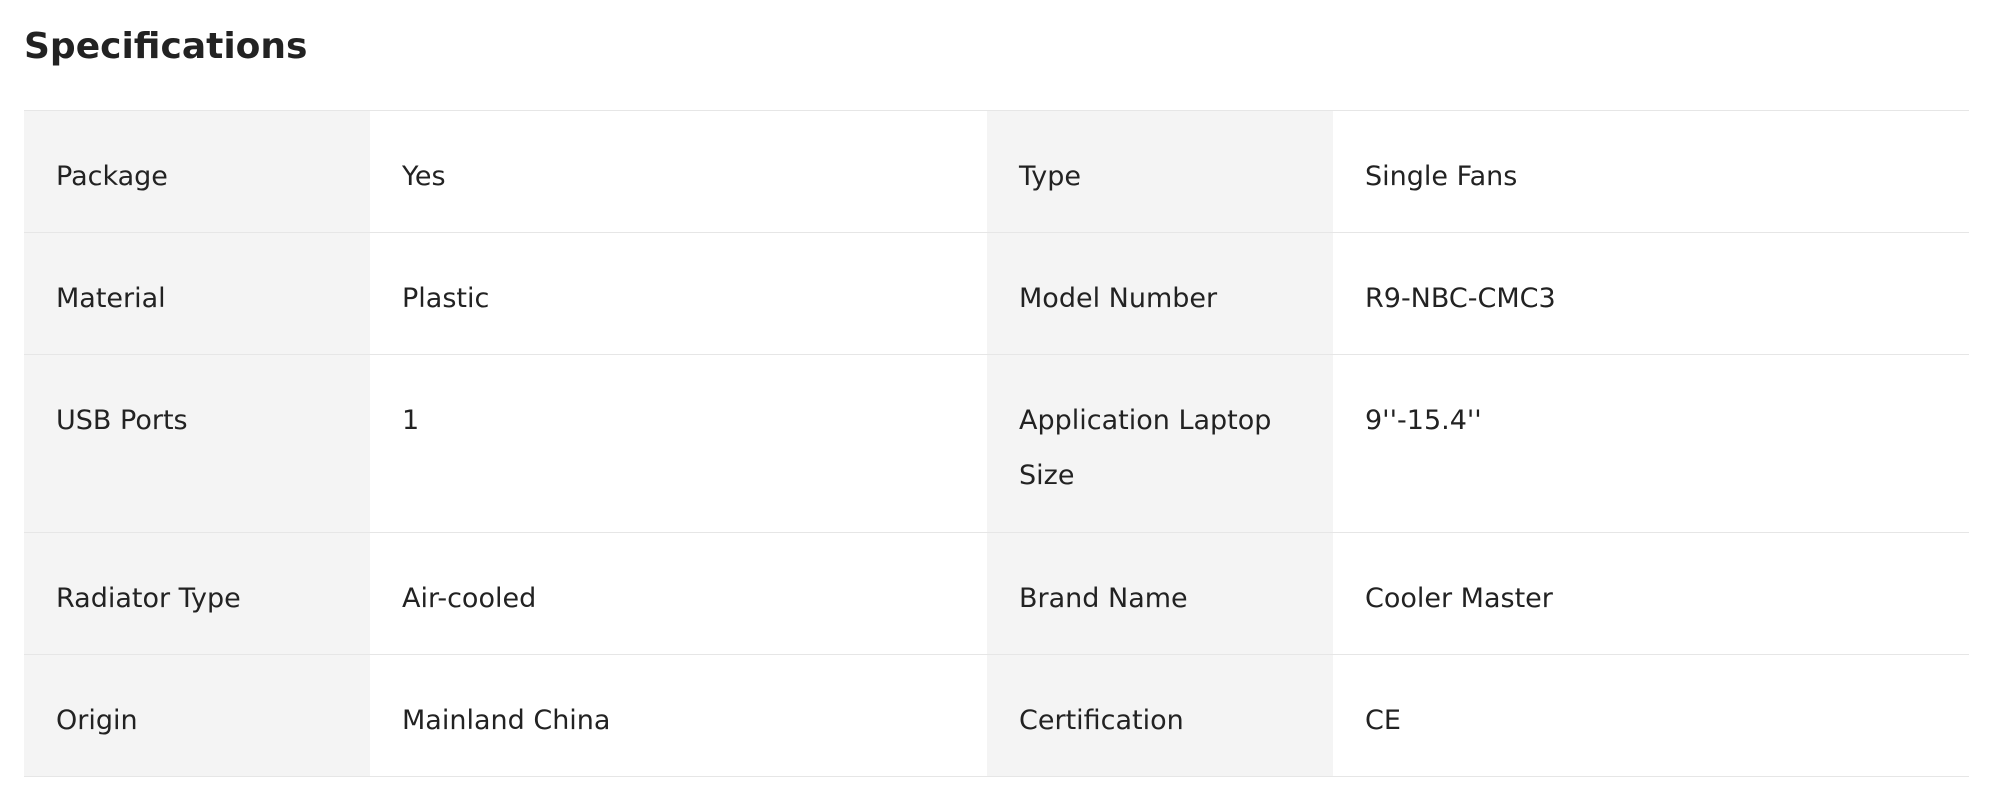 The width and height of the screenshot is (1992, 806). Describe the element at coordinates (678, 715) in the screenshot. I see `spec-value-origin: Mainland China` at that location.